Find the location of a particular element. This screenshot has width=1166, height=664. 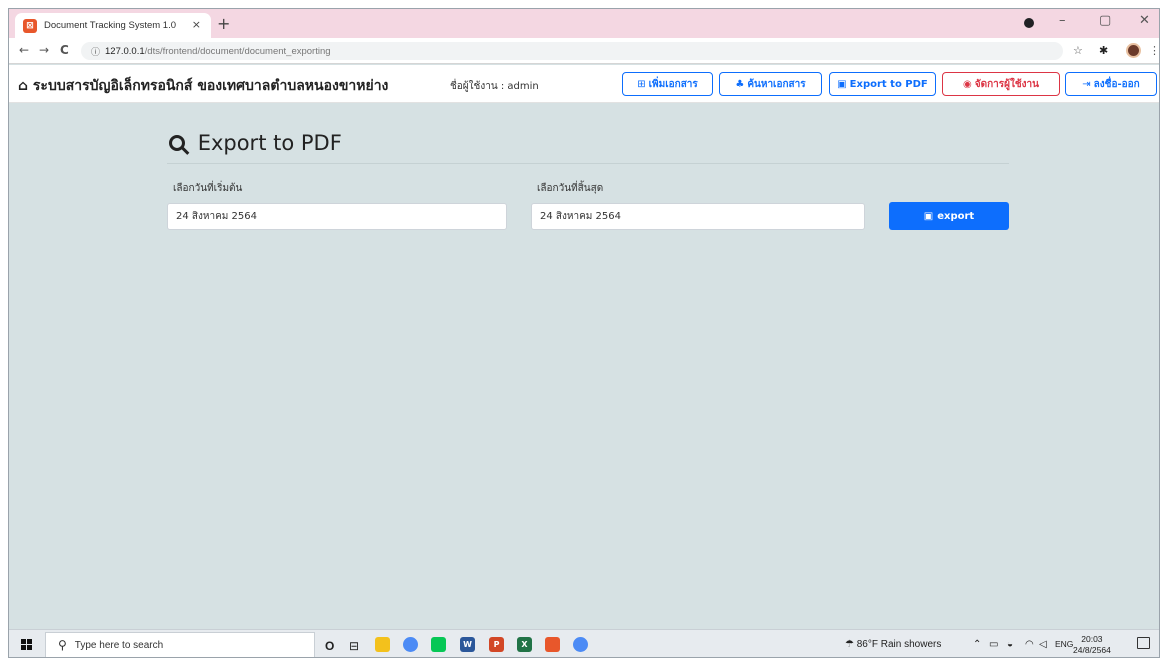

profile-indicator-icon is located at coordinates (1029, 23).